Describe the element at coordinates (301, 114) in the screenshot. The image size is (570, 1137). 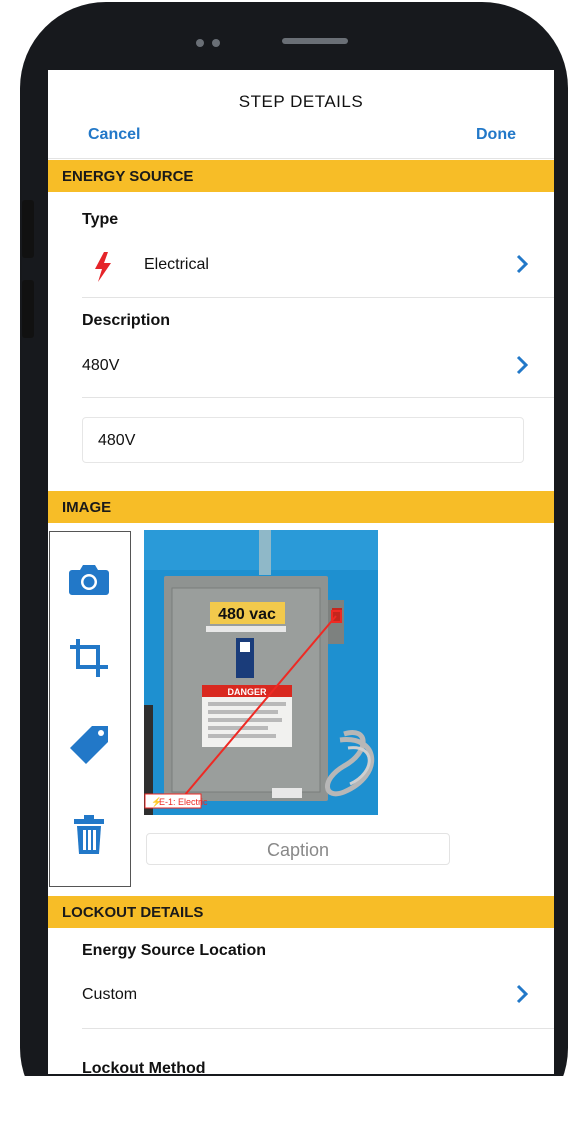
I see `navigation-bar: STEP DETAILS Cancel Done` at that location.